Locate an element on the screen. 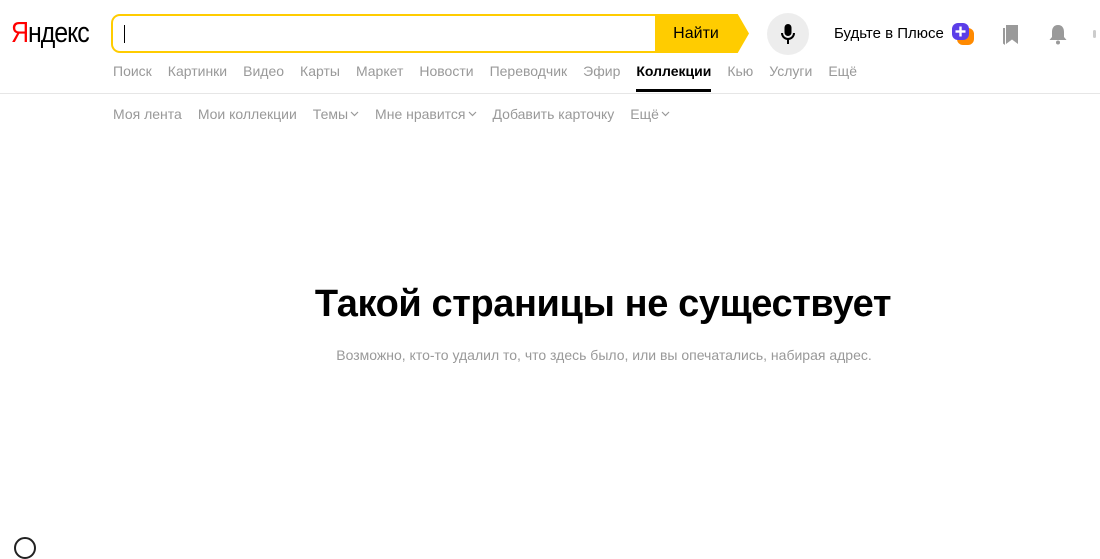 The height and width of the screenshot is (559, 1100). microphone-icon is located at coordinates (788, 34).